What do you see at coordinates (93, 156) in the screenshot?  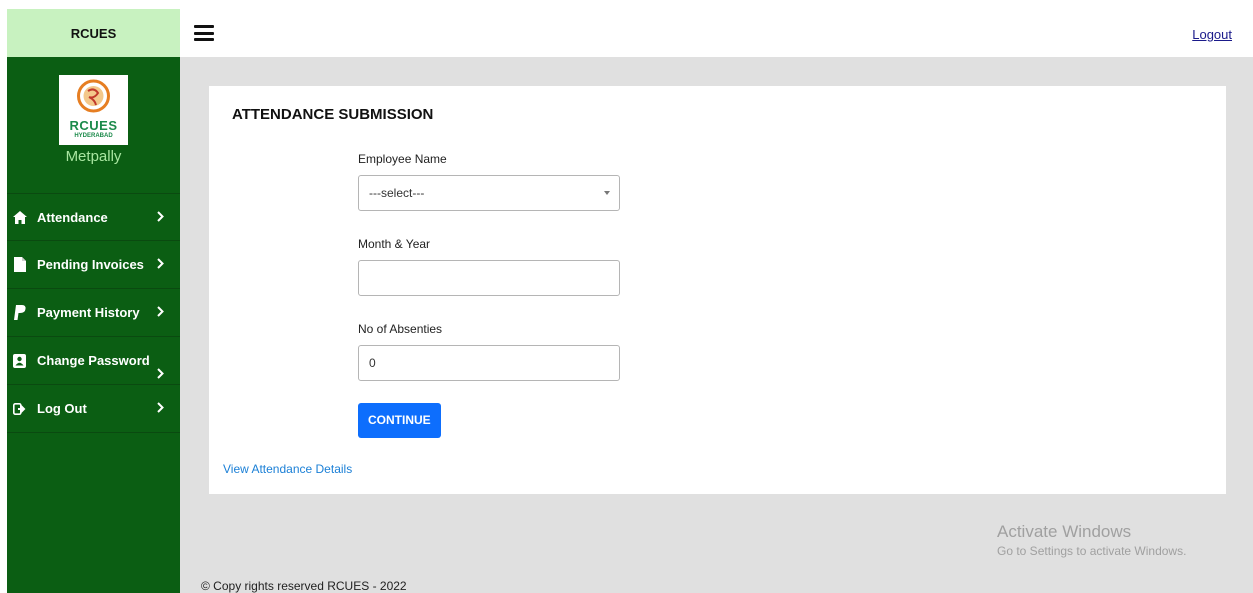 I see `branch-name: Metpally` at bounding box center [93, 156].